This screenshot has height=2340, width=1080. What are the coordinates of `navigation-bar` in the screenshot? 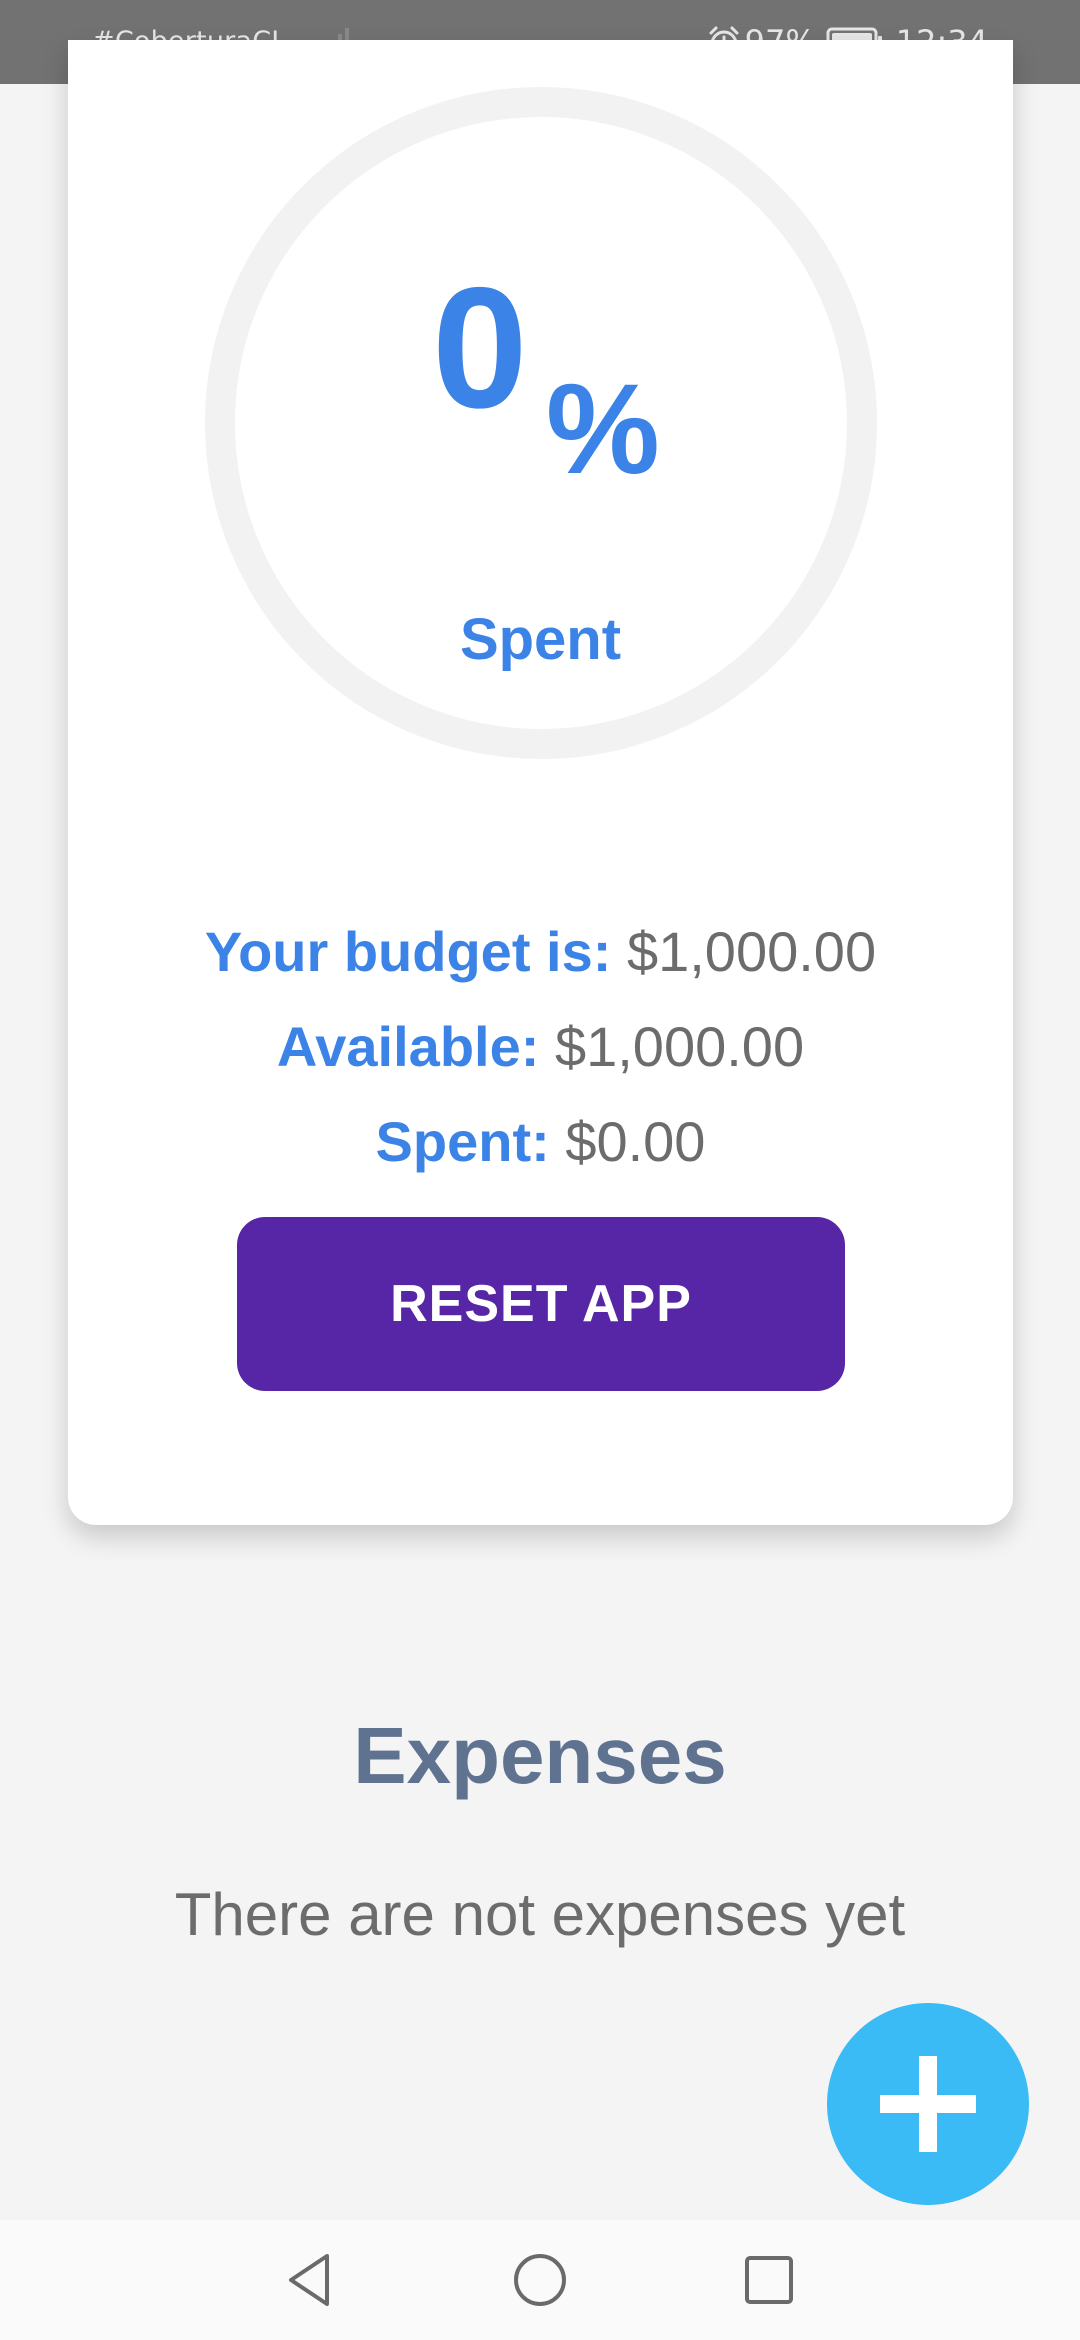 It's located at (540, 2280).